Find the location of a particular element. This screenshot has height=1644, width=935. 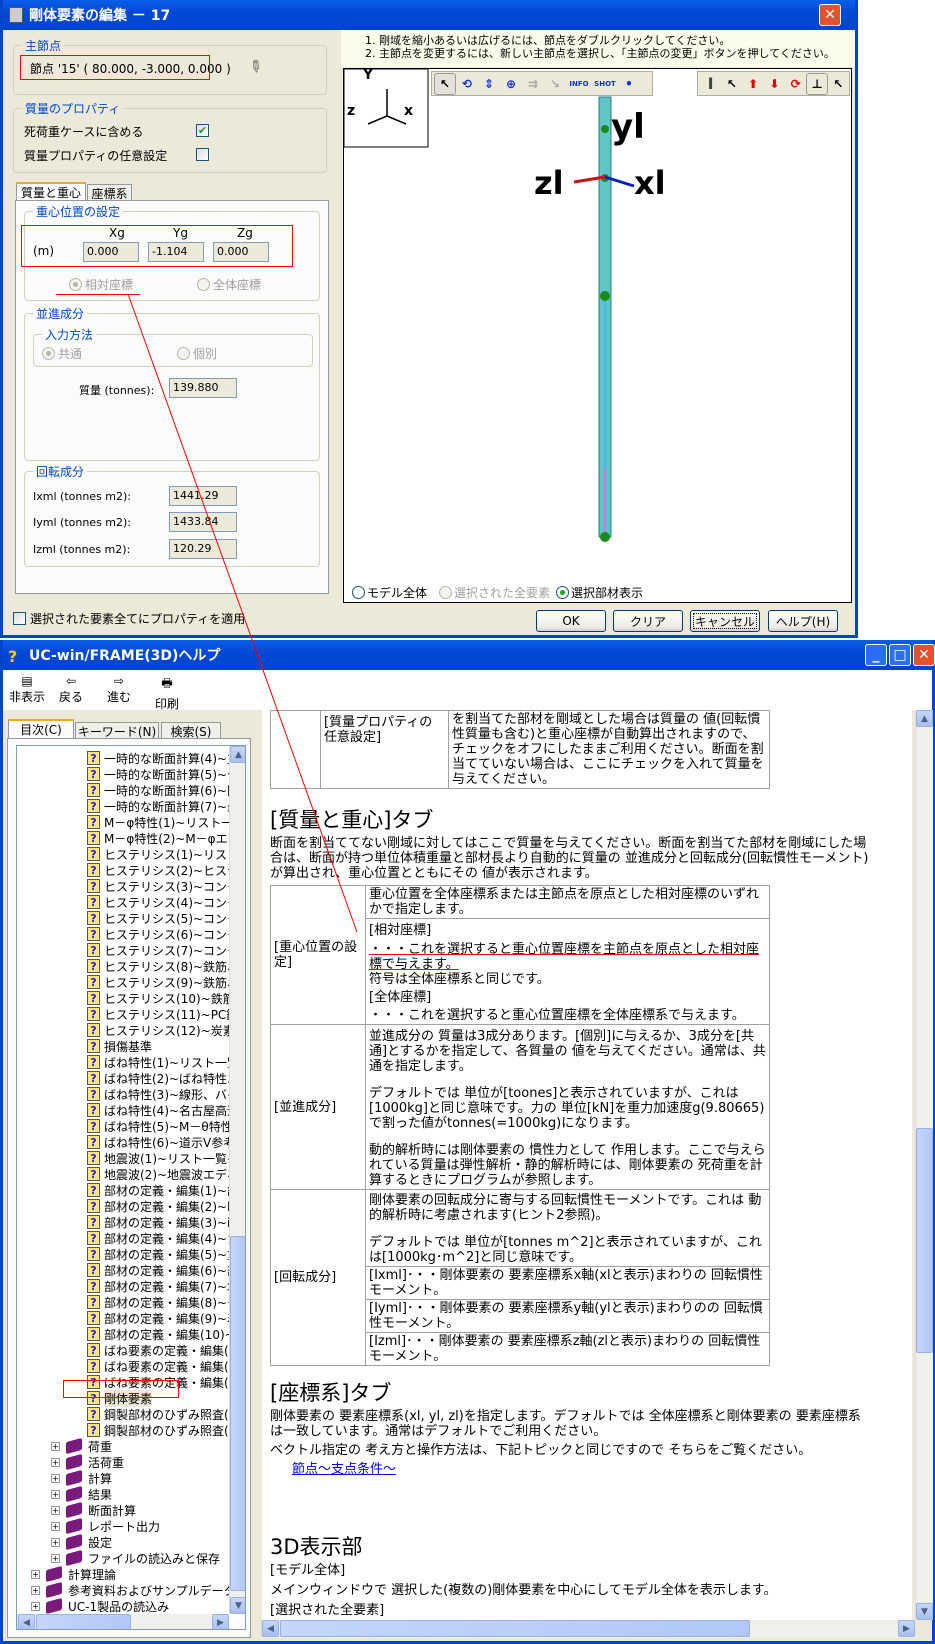

tree-book: + 参考資料およびサンプルデータ is located at coordinates (133, 1590).